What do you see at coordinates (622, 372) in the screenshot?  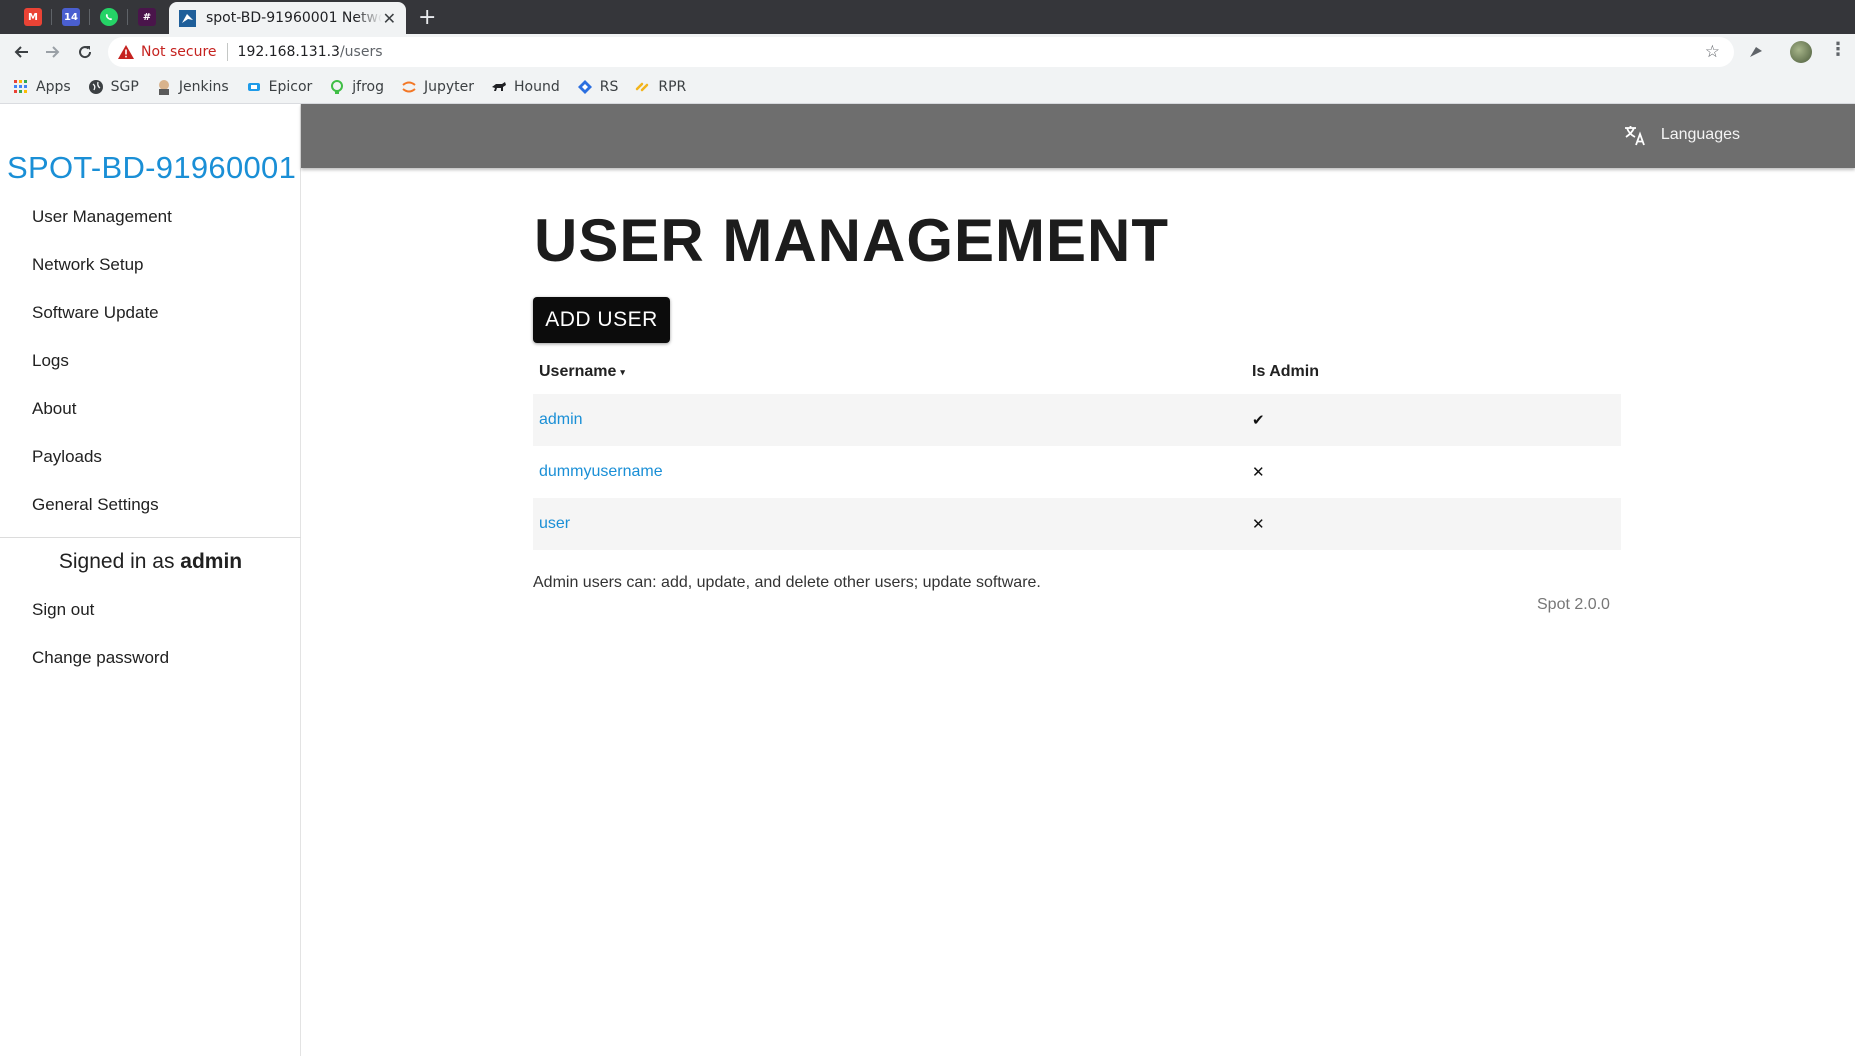 I see `sort-caret-icon: ▾` at bounding box center [622, 372].